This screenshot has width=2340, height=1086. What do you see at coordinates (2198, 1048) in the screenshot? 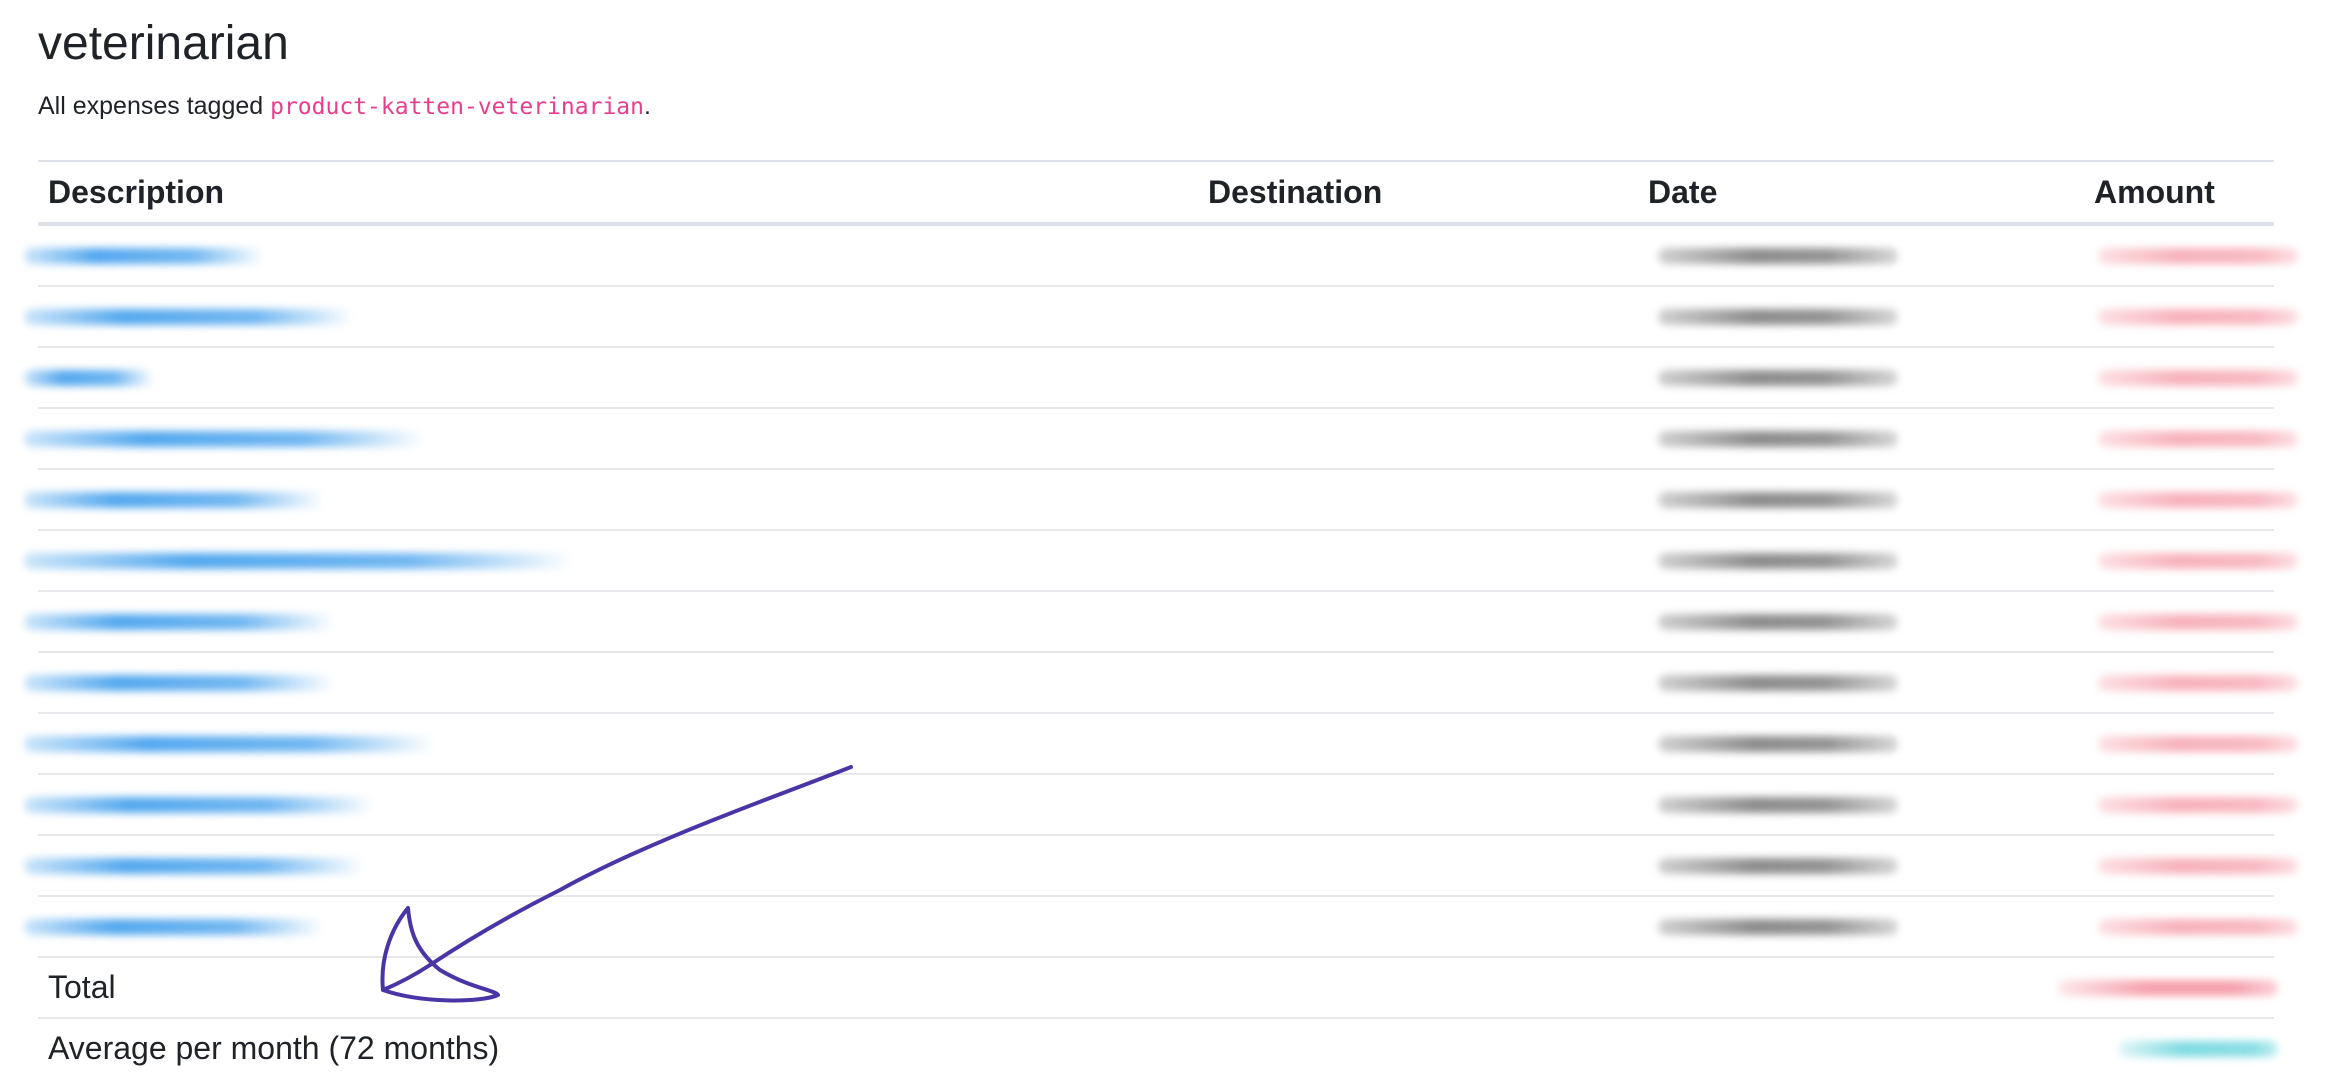
I see `average-amount-redacted` at bounding box center [2198, 1048].